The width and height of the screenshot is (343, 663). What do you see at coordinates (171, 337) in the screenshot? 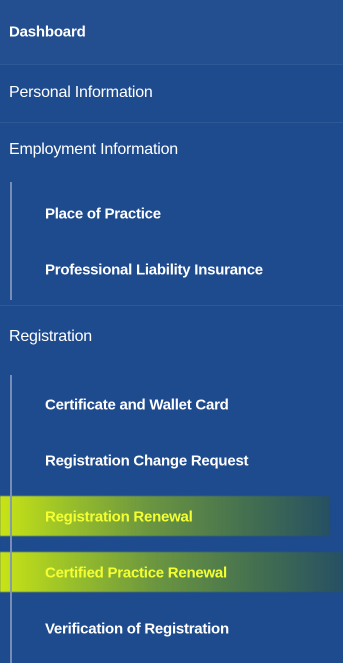
I see `sidebar-item-registration: Registration` at bounding box center [171, 337].